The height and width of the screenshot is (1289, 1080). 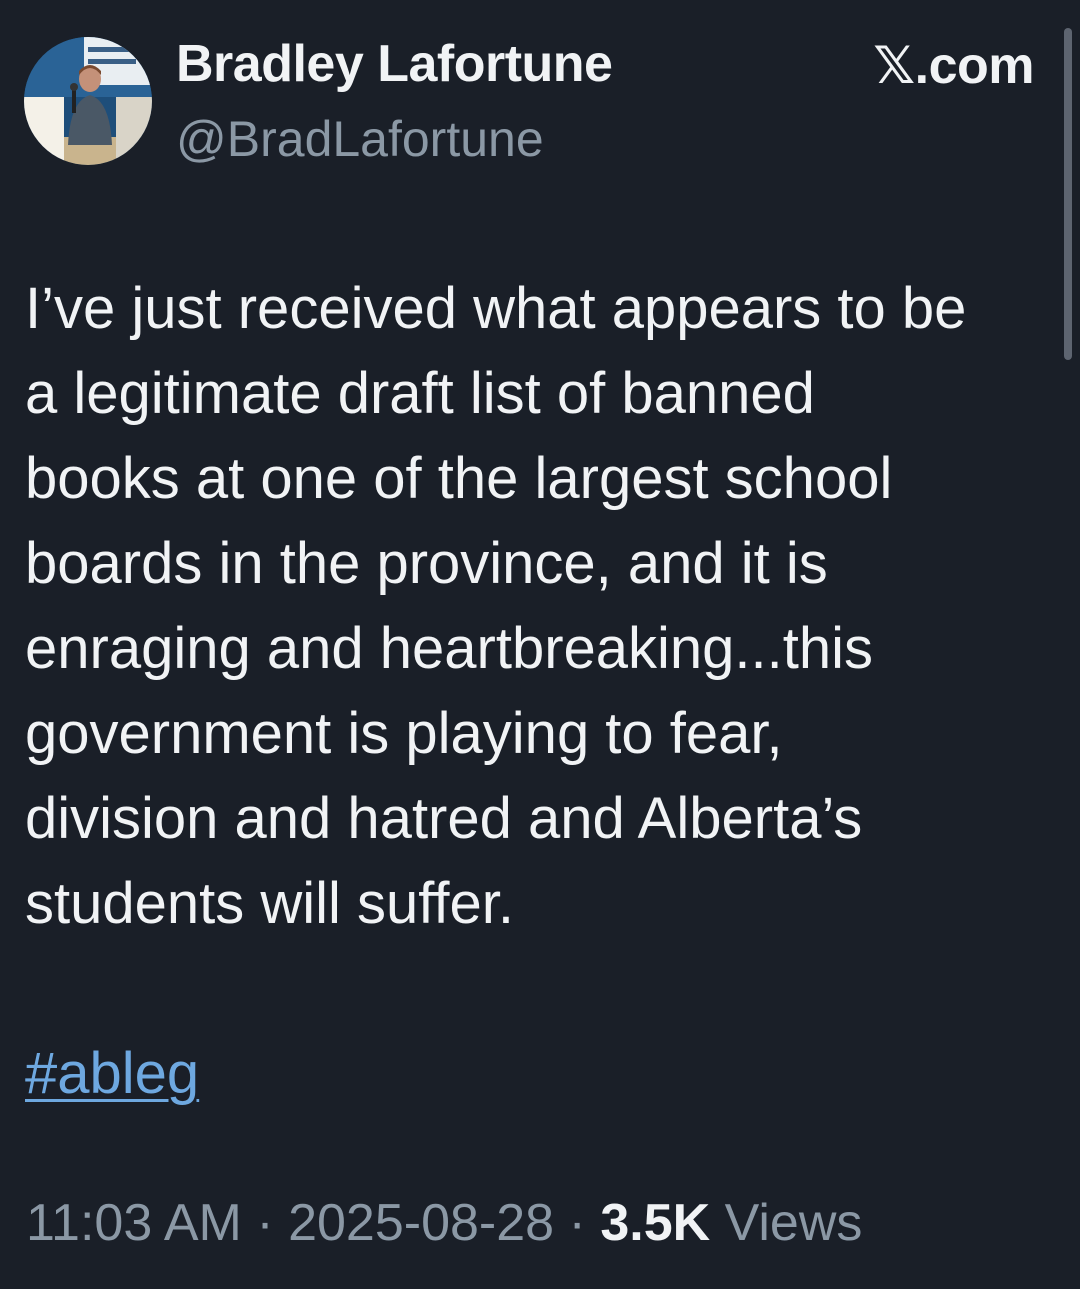 I want to click on tweet-line: a legitimate draft list of banned, so click(x=420, y=393).